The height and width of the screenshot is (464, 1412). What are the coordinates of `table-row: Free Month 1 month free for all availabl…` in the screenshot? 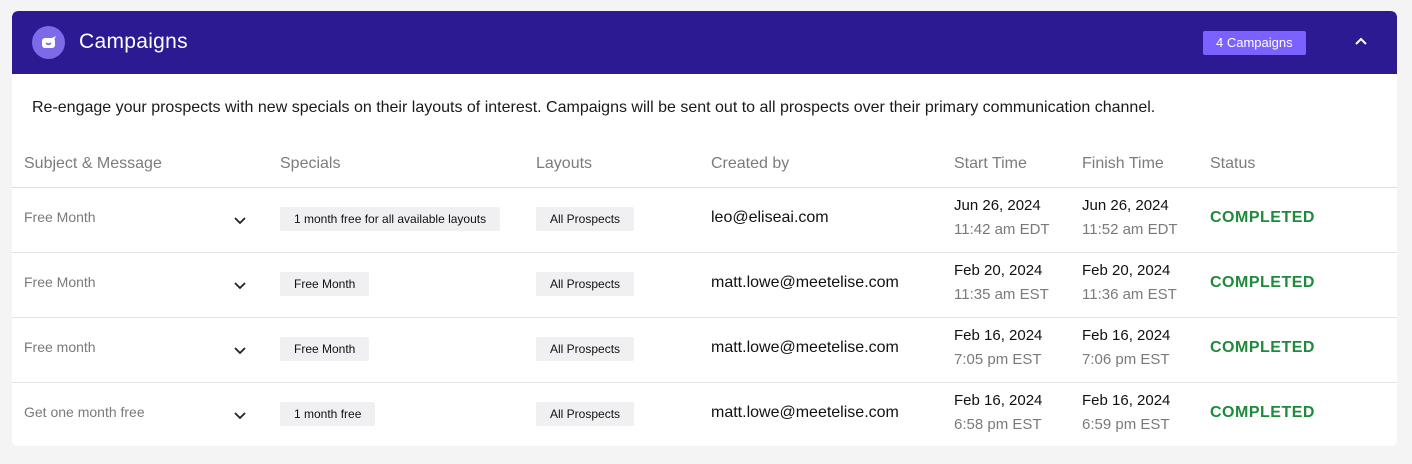 It's located at (704, 220).